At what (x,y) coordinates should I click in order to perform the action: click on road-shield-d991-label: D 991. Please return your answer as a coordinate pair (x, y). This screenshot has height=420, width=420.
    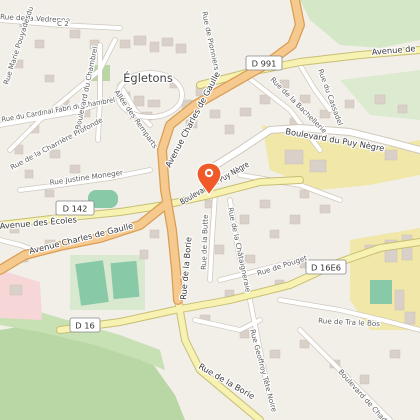
    Looking at the image, I should click on (264, 64).